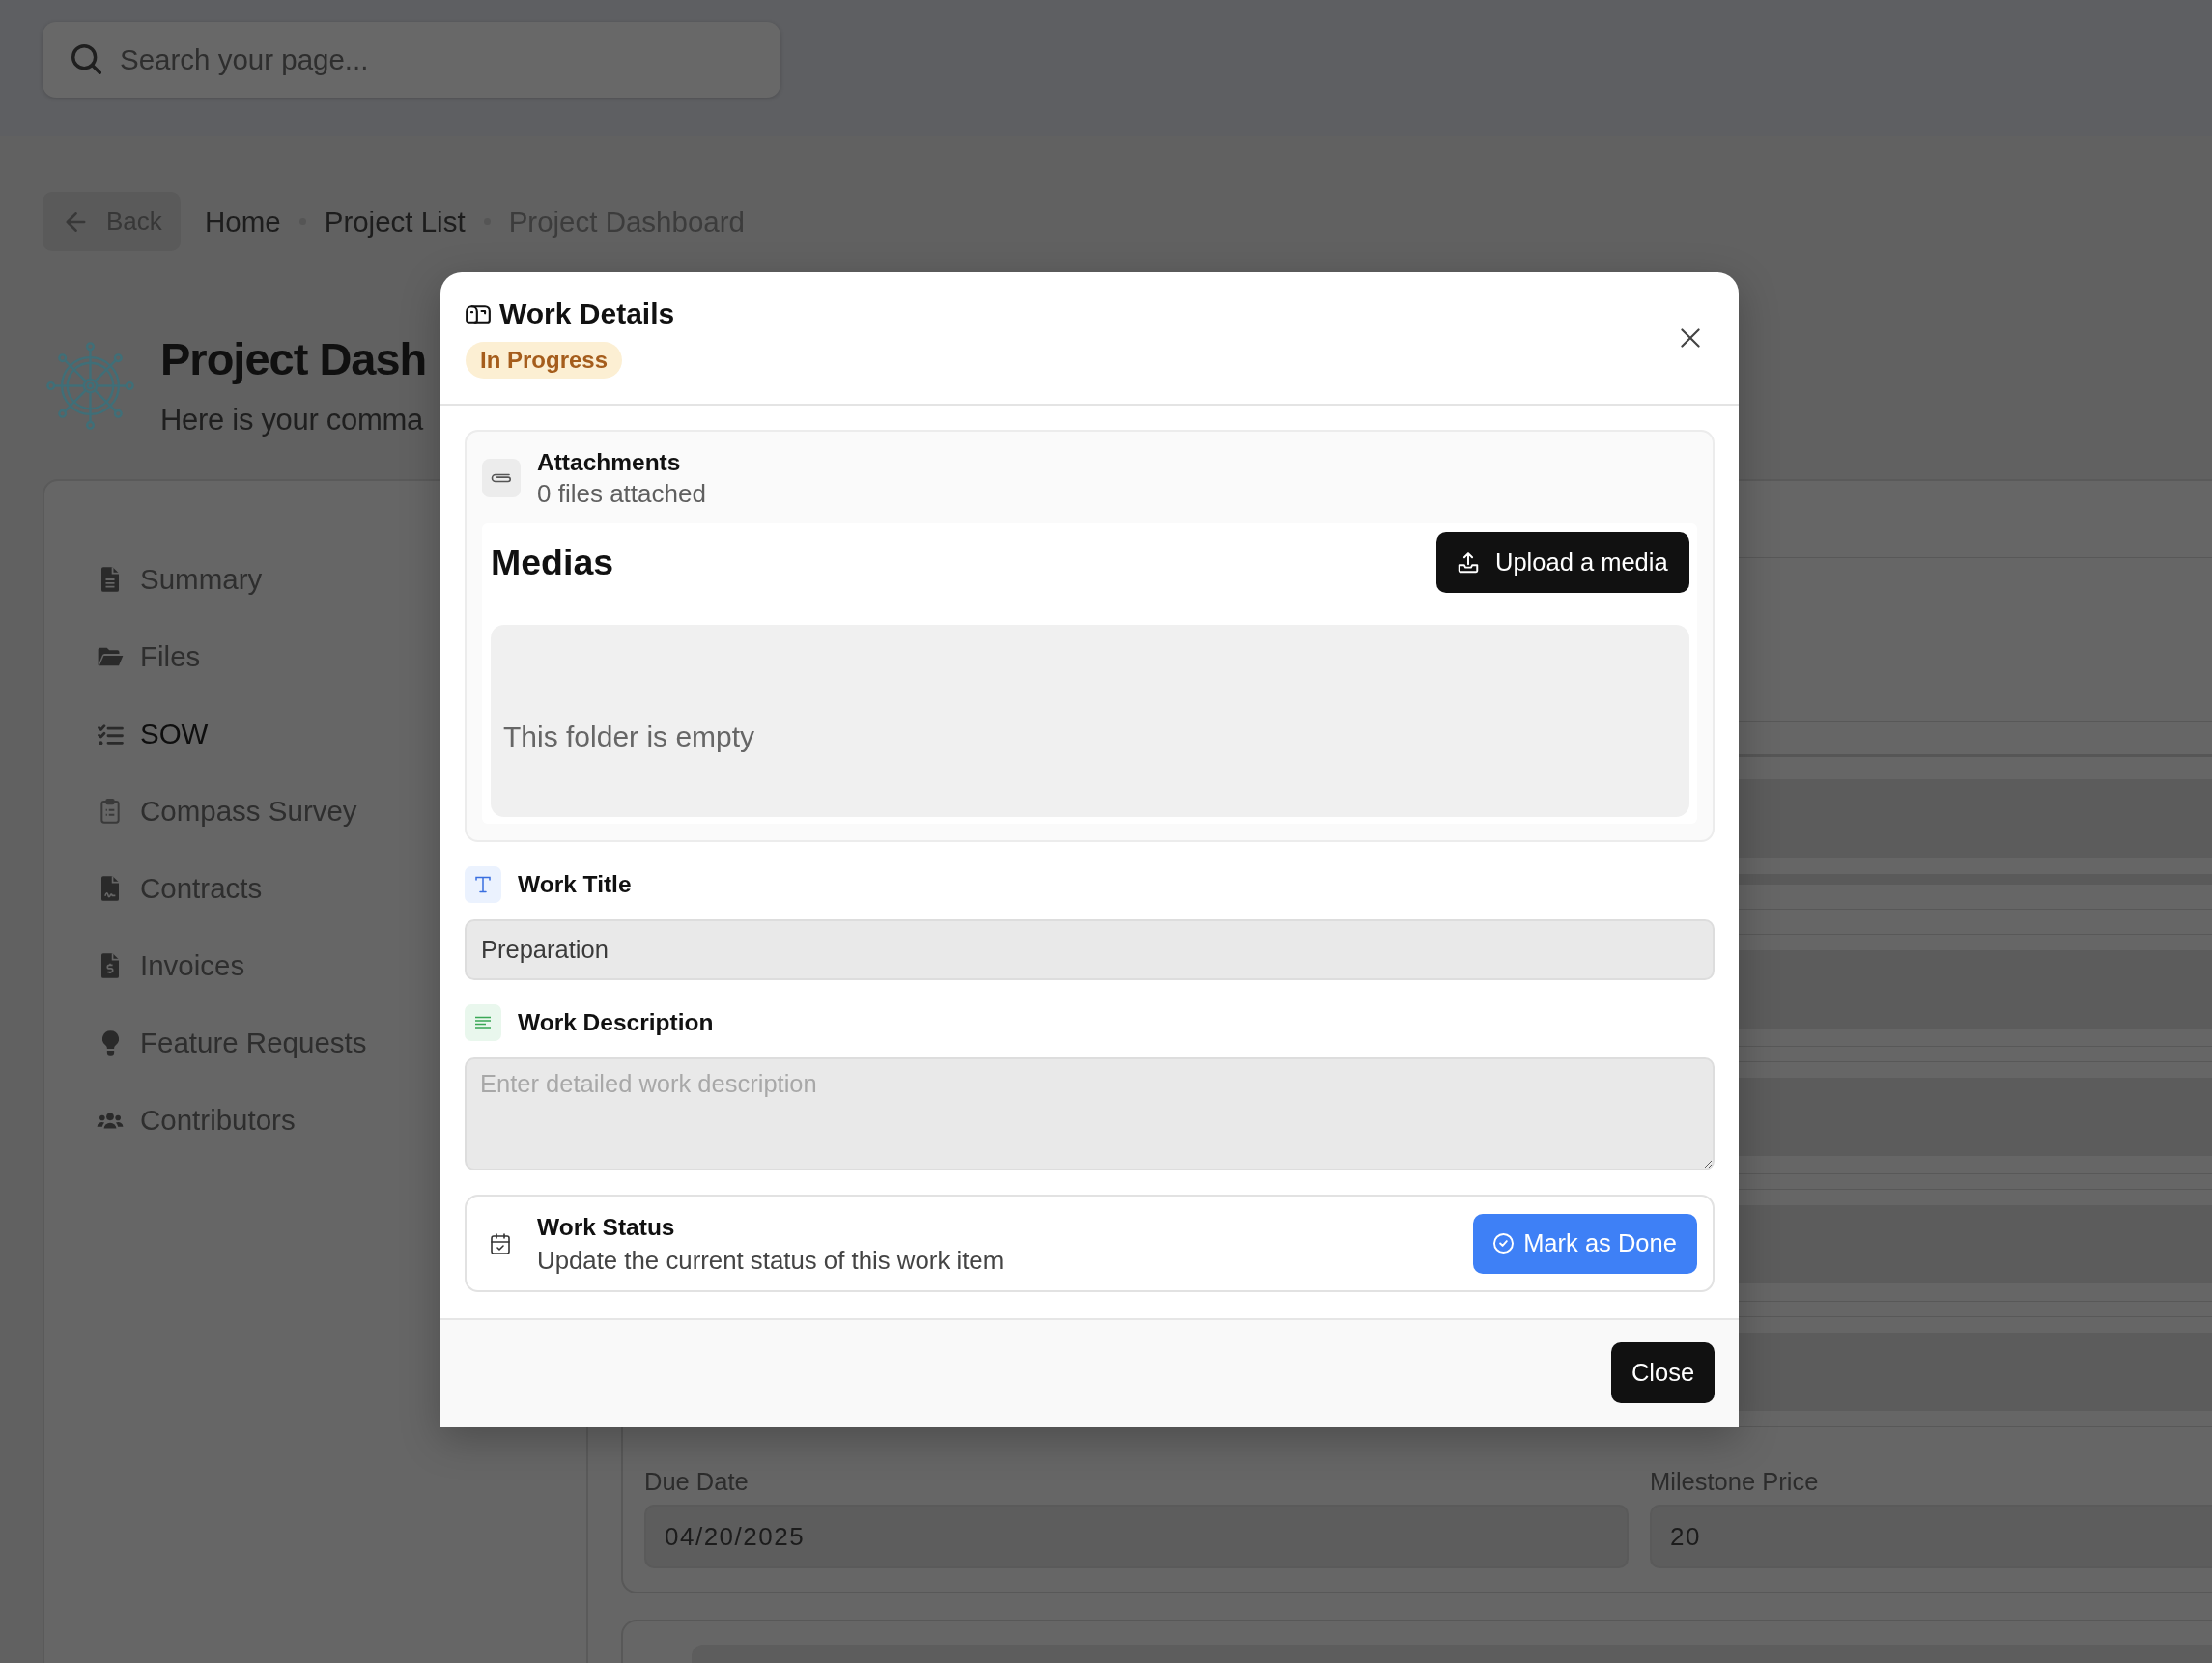  I want to click on users-icon, so click(110, 1120).